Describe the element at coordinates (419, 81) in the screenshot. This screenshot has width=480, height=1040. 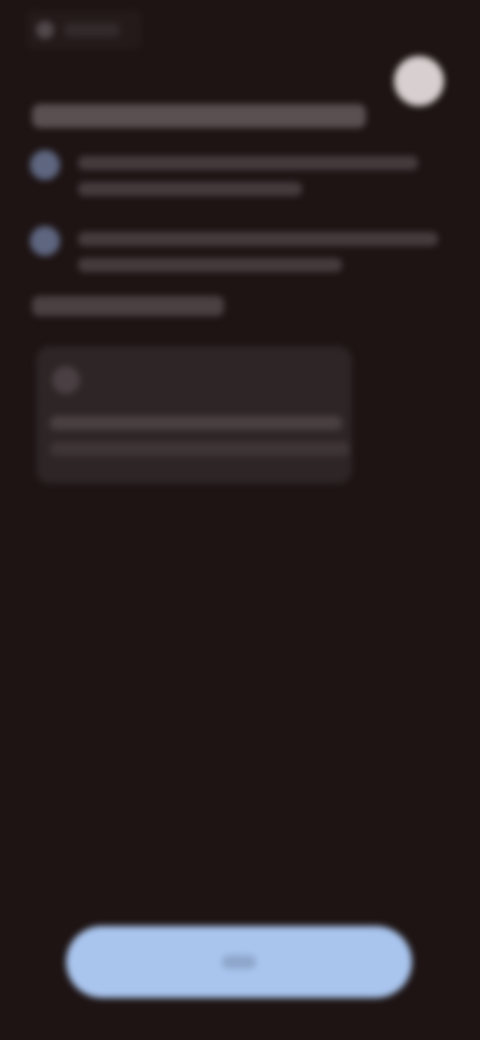
I see `avatar-icon` at that location.